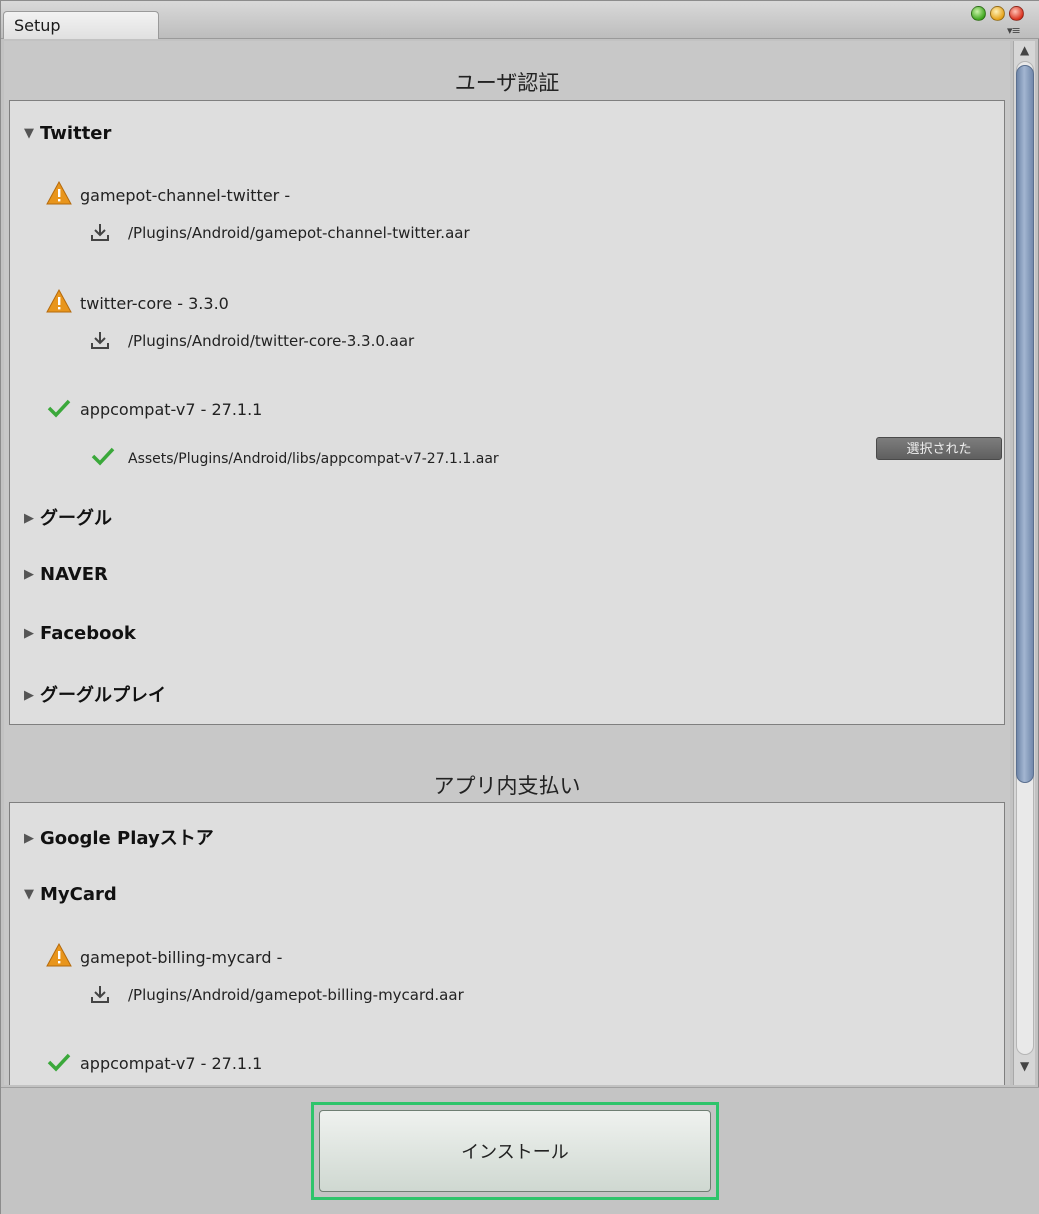  I want to click on fold-label: Facebook, so click(88, 633).